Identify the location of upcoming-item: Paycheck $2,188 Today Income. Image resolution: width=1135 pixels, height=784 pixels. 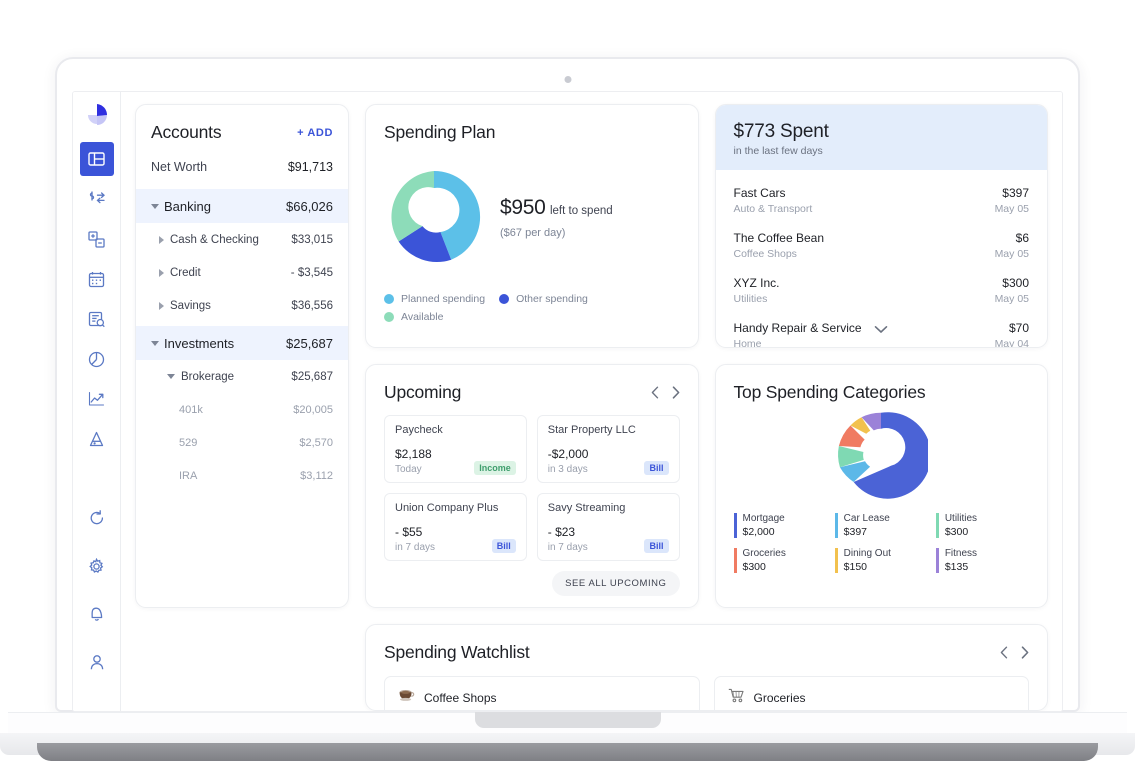
(455, 449).